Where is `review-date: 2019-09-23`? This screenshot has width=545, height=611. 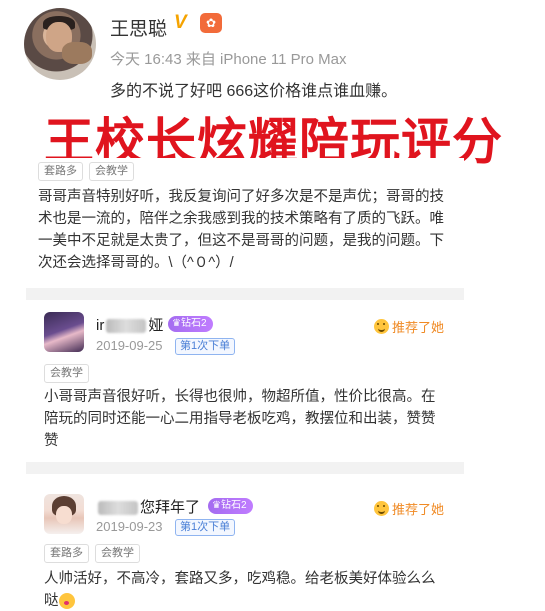
review-date: 2019-09-23 is located at coordinates (129, 526).